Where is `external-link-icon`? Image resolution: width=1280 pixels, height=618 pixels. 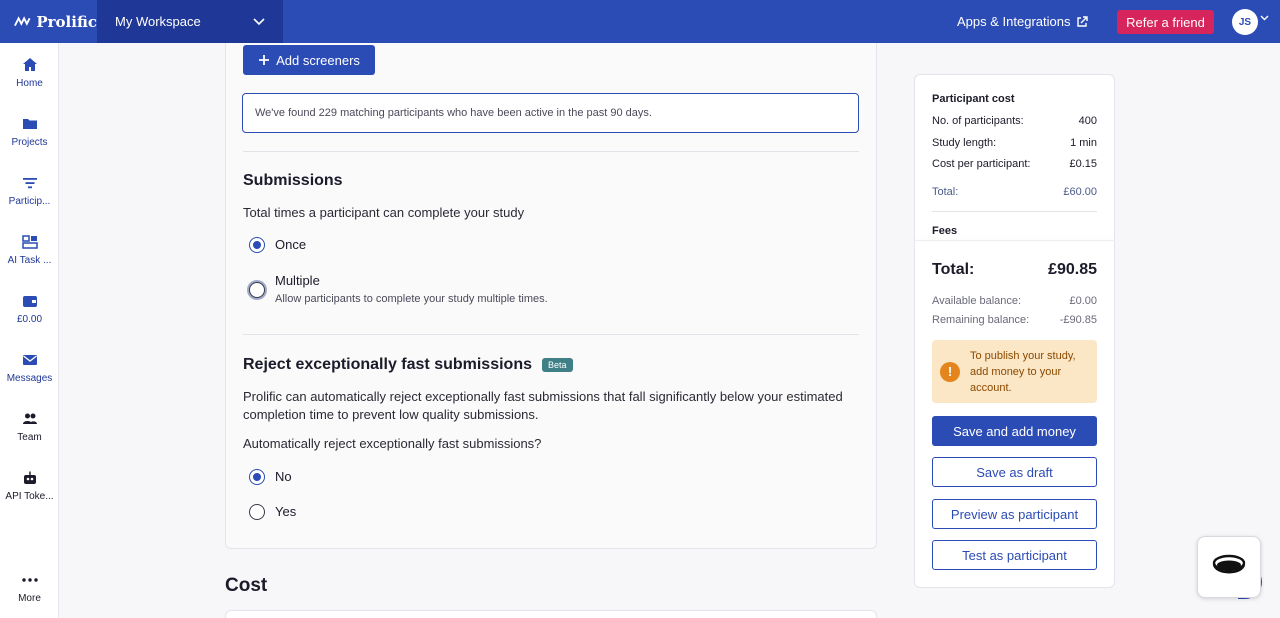 external-link-icon is located at coordinates (1083, 21).